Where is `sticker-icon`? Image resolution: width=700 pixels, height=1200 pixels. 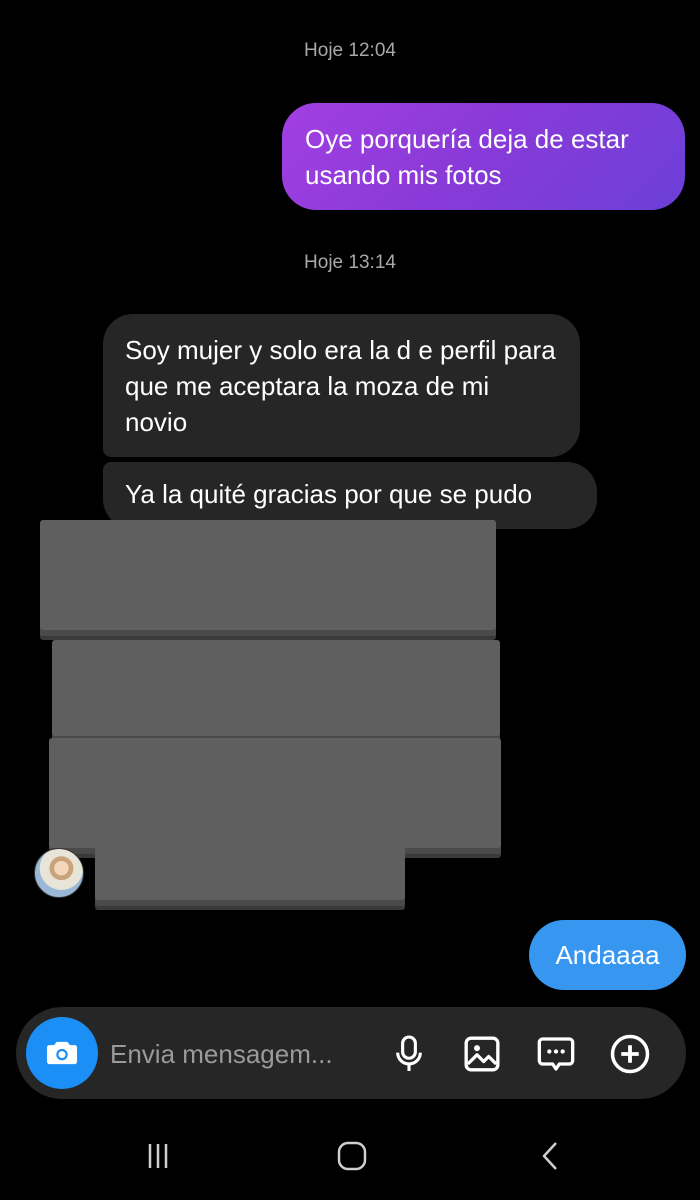
sticker-icon is located at coordinates (556, 1054).